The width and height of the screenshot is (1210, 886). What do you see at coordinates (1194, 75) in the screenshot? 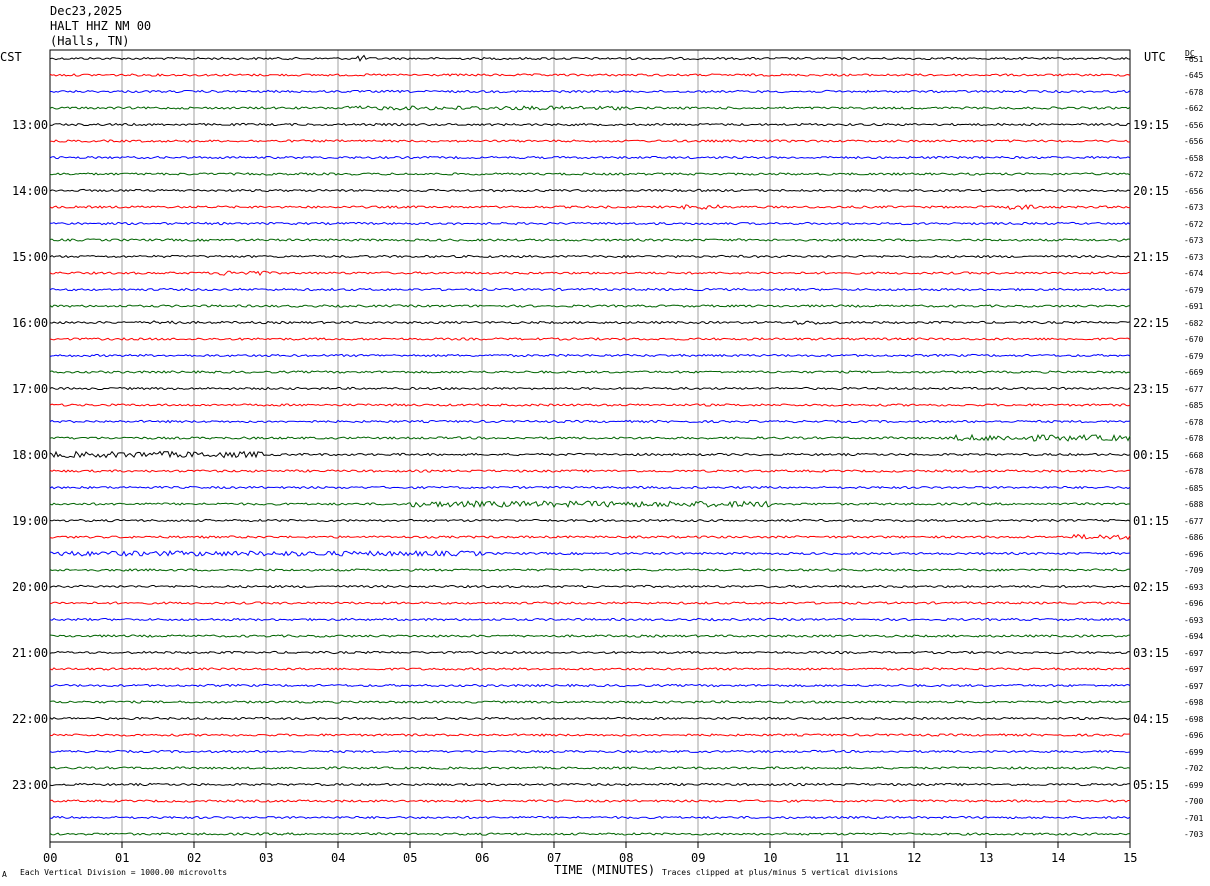
I see `dc-offset-label: -645` at bounding box center [1194, 75].